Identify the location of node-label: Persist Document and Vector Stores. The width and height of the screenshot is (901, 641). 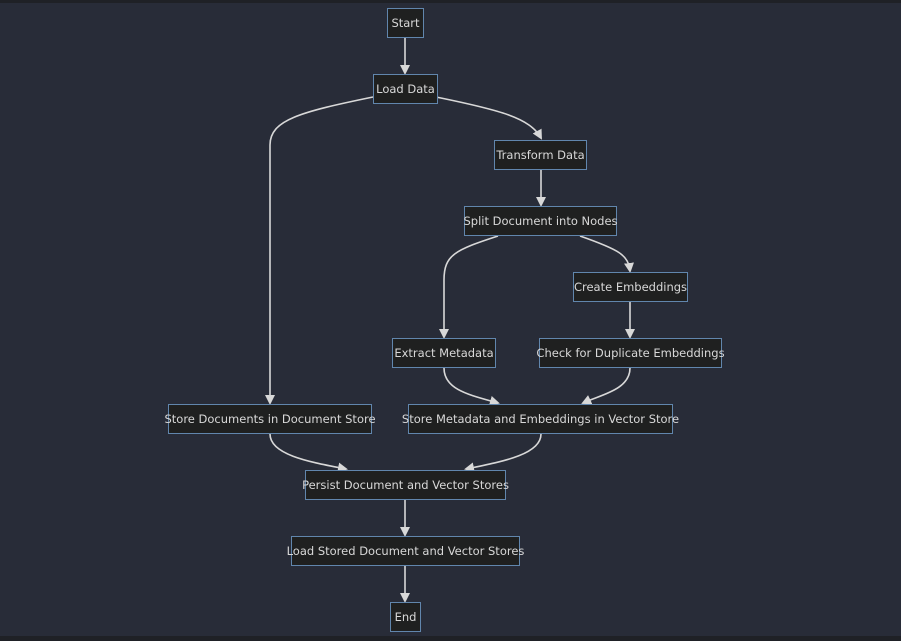
(405, 485).